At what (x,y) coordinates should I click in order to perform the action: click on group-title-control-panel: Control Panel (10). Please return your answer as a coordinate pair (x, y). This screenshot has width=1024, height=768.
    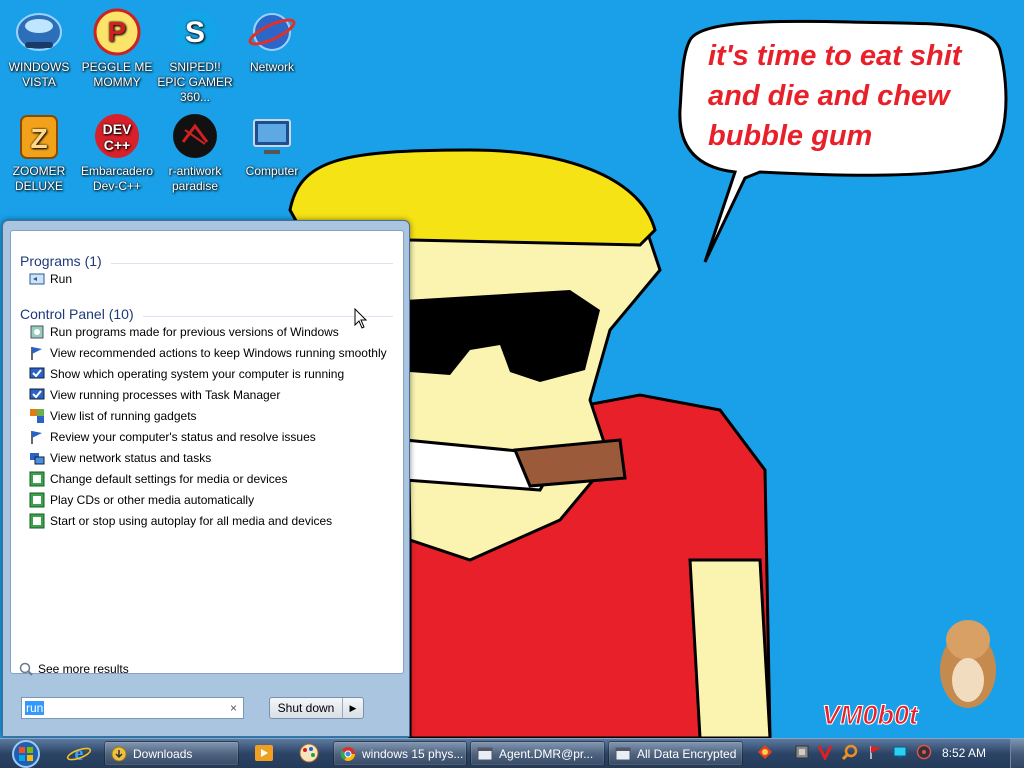
    Looking at the image, I should click on (77, 314).